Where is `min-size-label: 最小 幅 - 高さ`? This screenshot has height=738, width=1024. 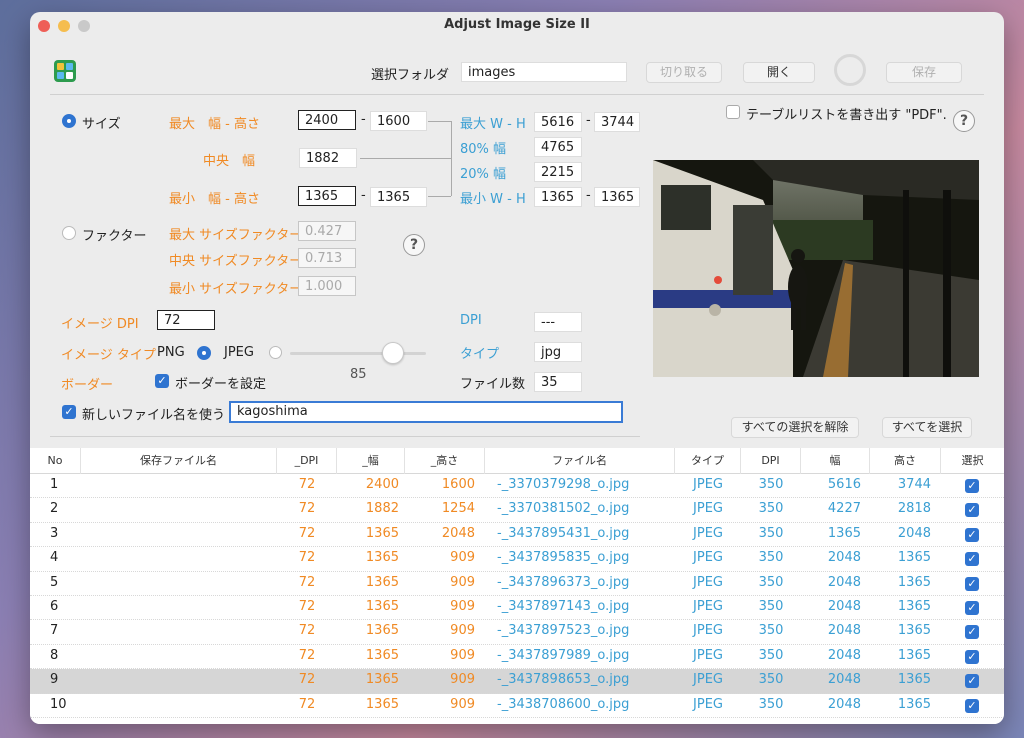
min-size-label: 最小 幅 - 高さ is located at coordinates (214, 199).